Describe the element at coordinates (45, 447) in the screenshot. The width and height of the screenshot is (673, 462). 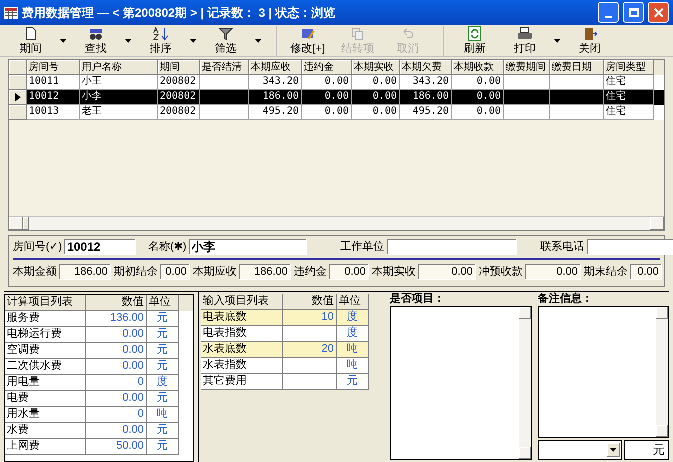
I see `table-cell: 上网费` at that location.